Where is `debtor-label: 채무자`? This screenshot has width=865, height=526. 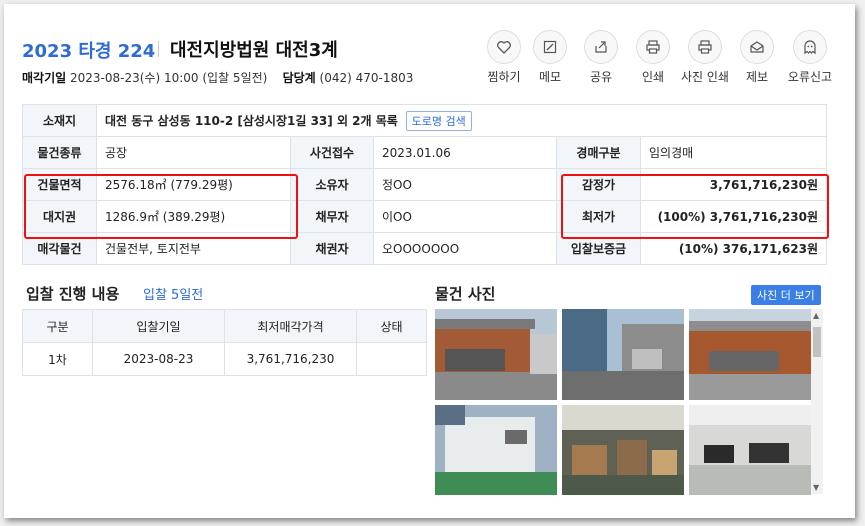 debtor-label: 채무자 is located at coordinates (332, 216).